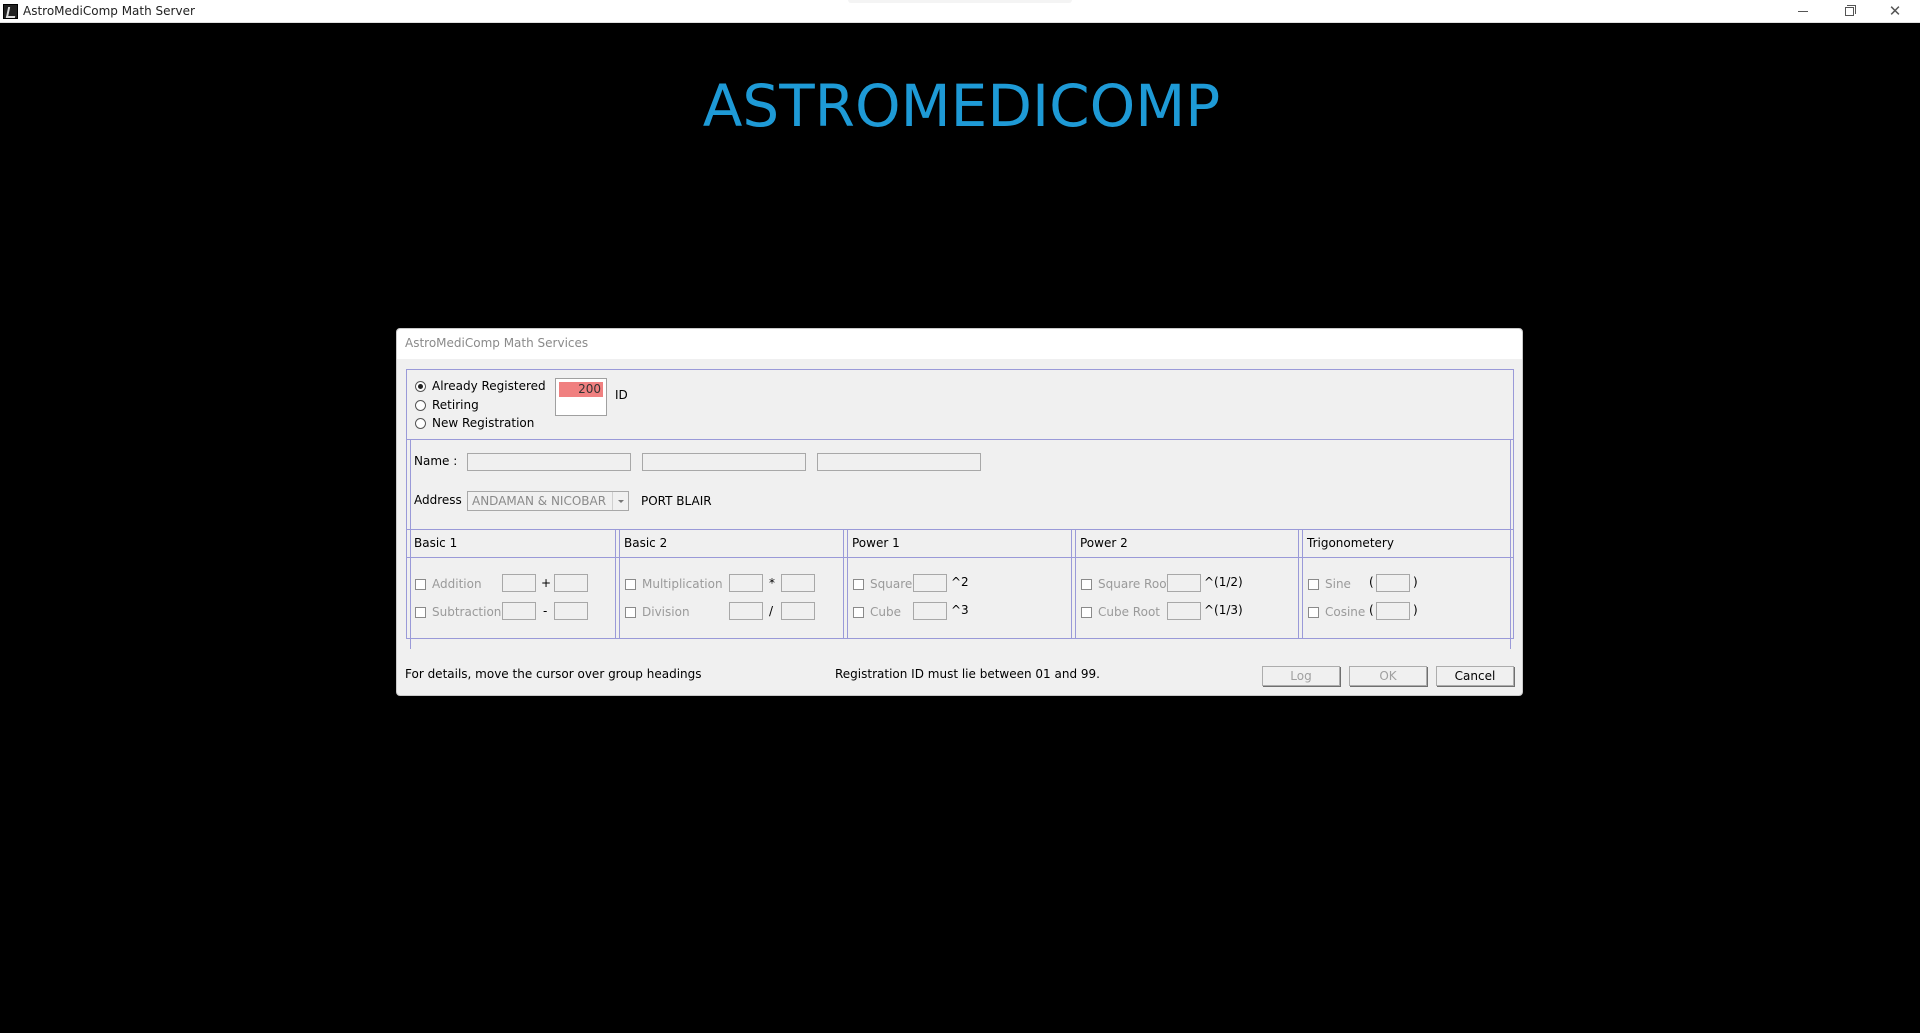 The height and width of the screenshot is (1033, 1920). I want to click on sine-checkbox: Sine, so click(1329, 584).